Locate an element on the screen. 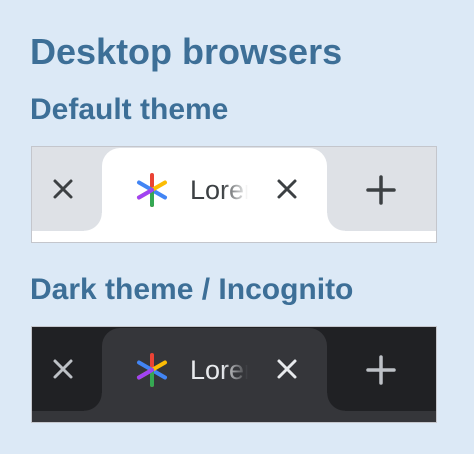  section-heading-dark-theme: Dark theme / Incognito is located at coordinates (192, 289).